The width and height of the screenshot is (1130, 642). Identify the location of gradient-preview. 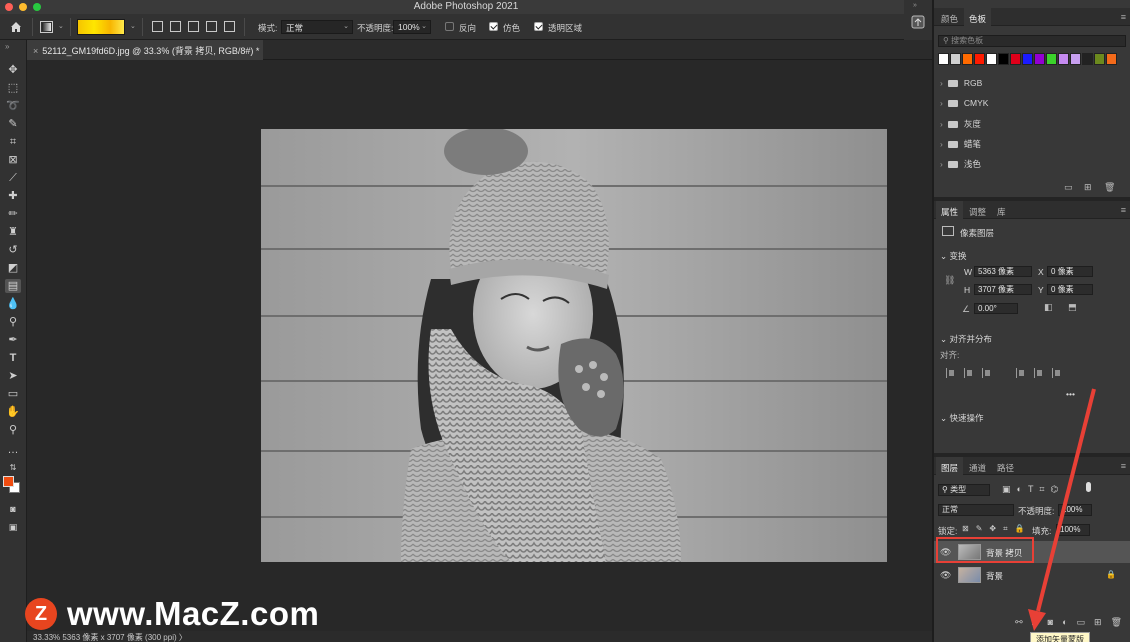
(101, 27).